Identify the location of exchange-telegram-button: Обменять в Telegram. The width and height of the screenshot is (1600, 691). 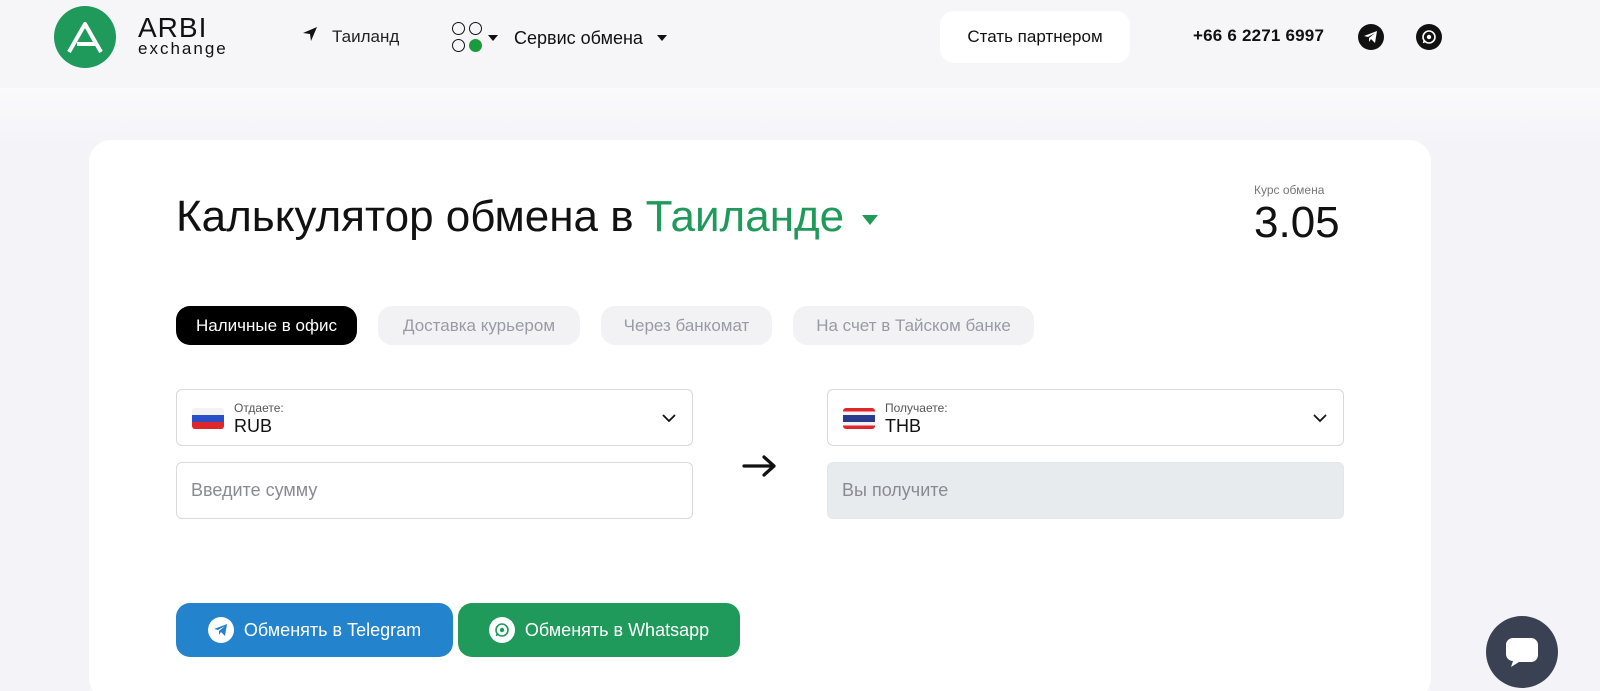
(314, 630).